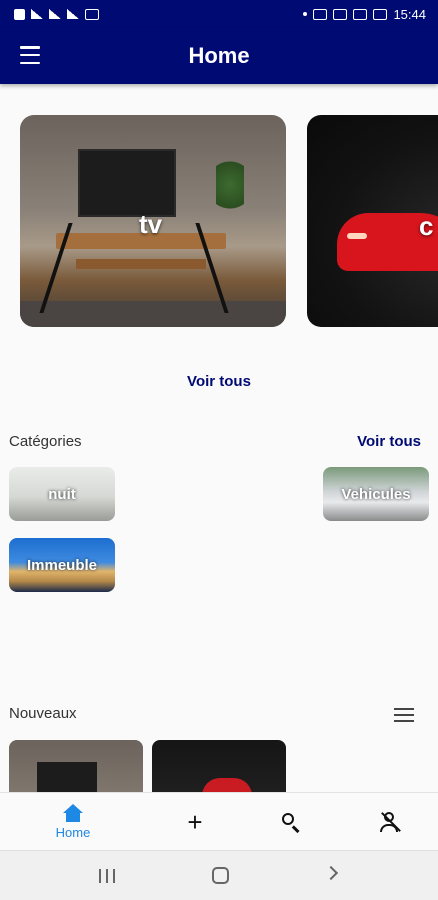  What do you see at coordinates (389, 441) in the screenshot?
I see `see-all-categories-link: Voir tous` at bounding box center [389, 441].